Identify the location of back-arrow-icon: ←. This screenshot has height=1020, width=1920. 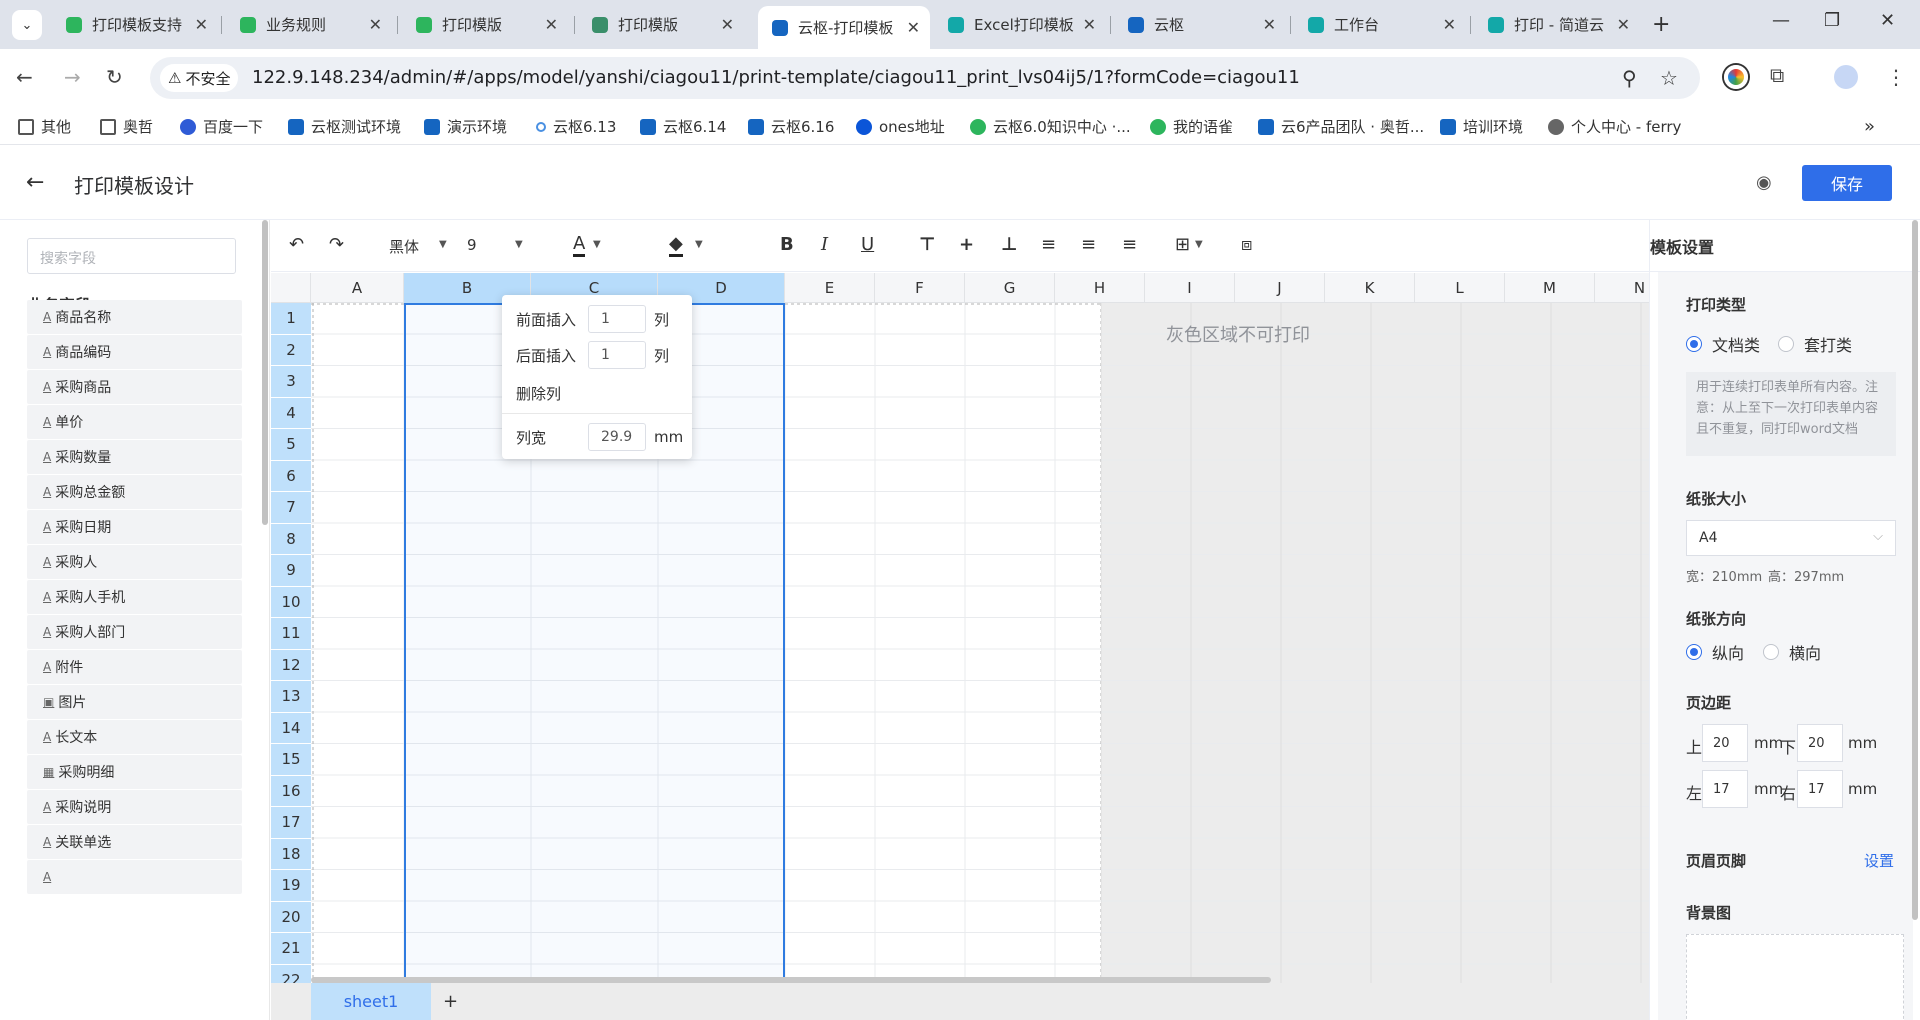
(35, 182).